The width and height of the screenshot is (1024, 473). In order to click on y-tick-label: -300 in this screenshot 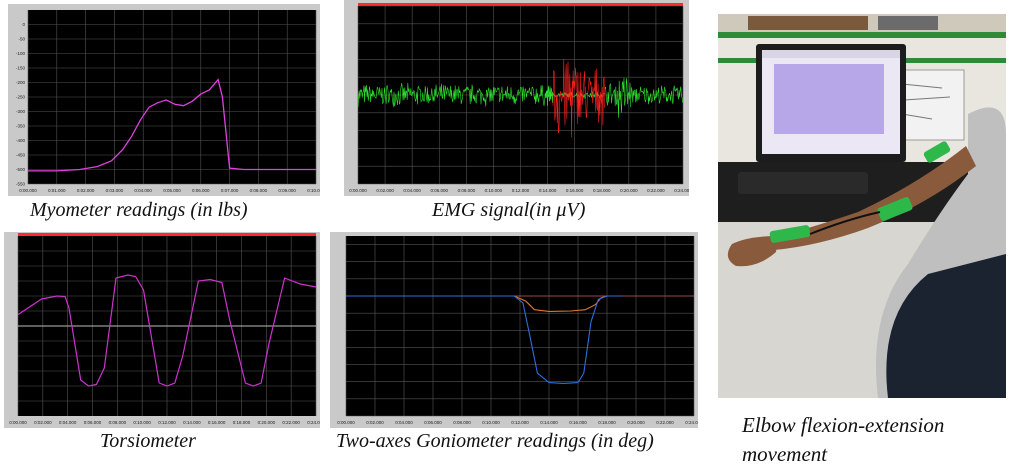, I will do `click(21, 111)`.